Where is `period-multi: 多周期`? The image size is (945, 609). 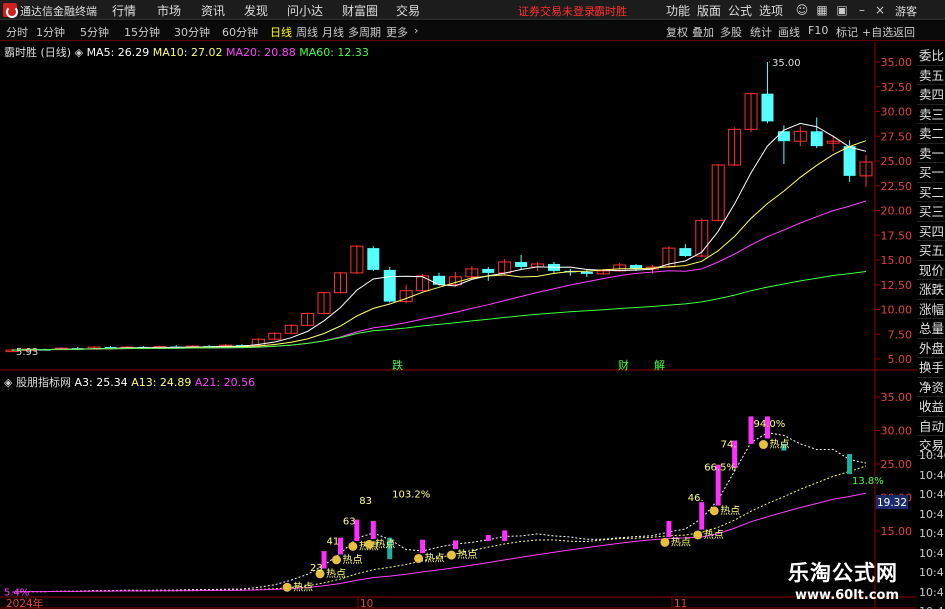
period-multi: 多周期 is located at coordinates (364, 32).